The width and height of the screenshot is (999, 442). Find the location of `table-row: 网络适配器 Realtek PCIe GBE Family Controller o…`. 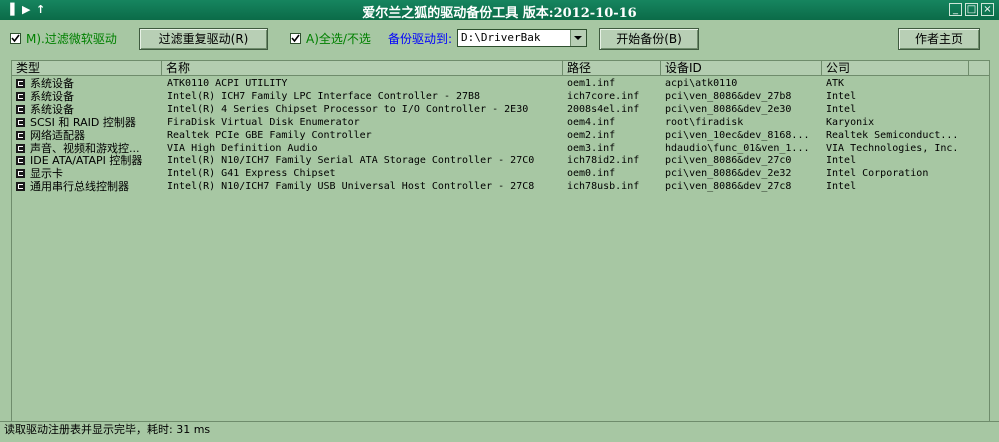

table-row: 网络适配器 Realtek PCIe GBE Family Controller o… is located at coordinates (500, 135).